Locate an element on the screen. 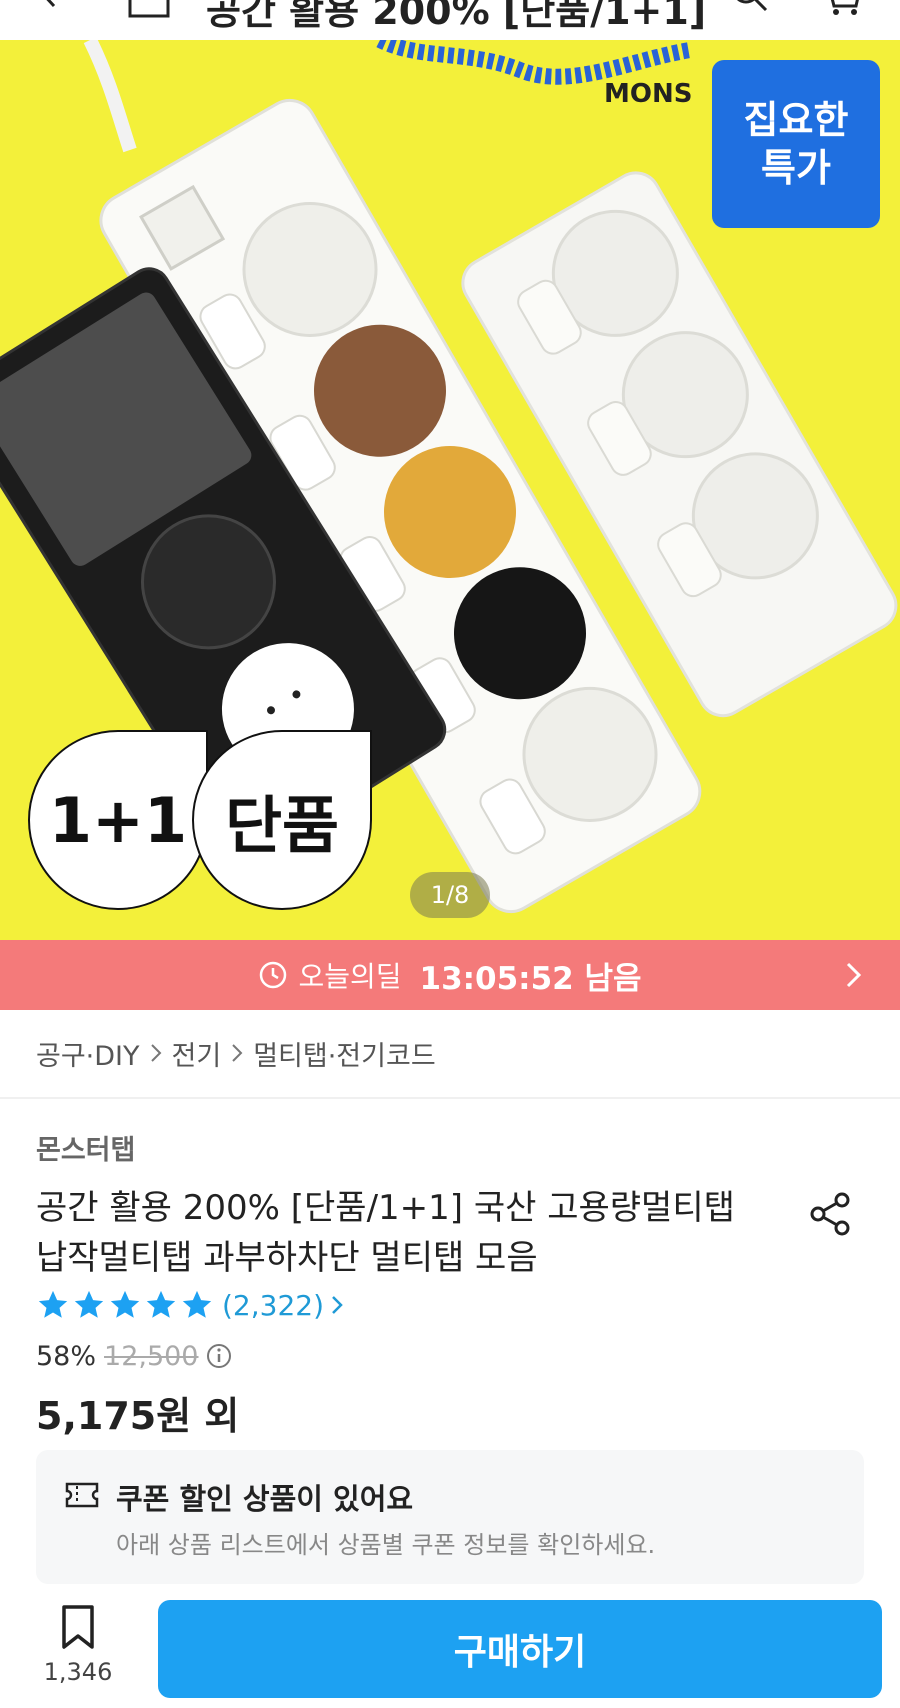 This screenshot has width=900, height=1708. option-bubble-bundle: 1+1 is located at coordinates (118, 820).